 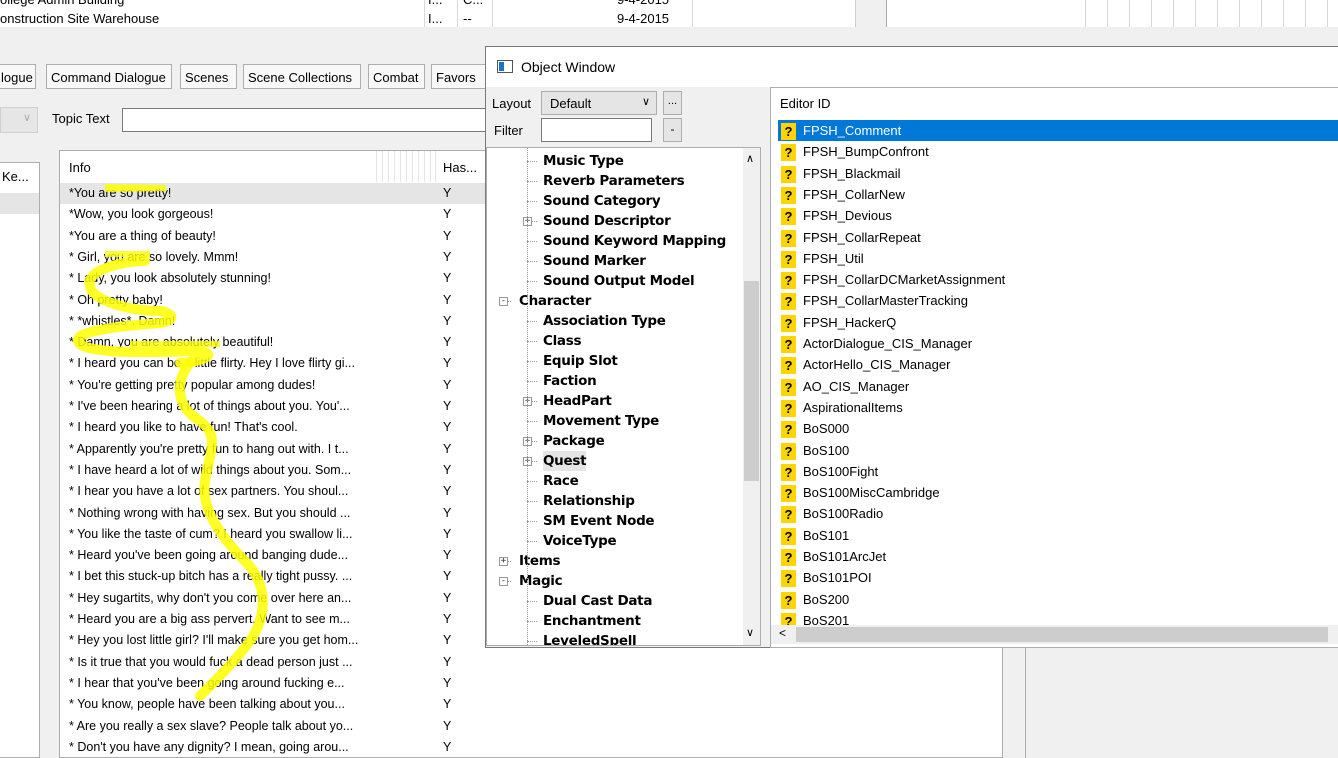 What do you see at coordinates (604, 321) in the screenshot?
I see `tree-item: Association Type` at bounding box center [604, 321].